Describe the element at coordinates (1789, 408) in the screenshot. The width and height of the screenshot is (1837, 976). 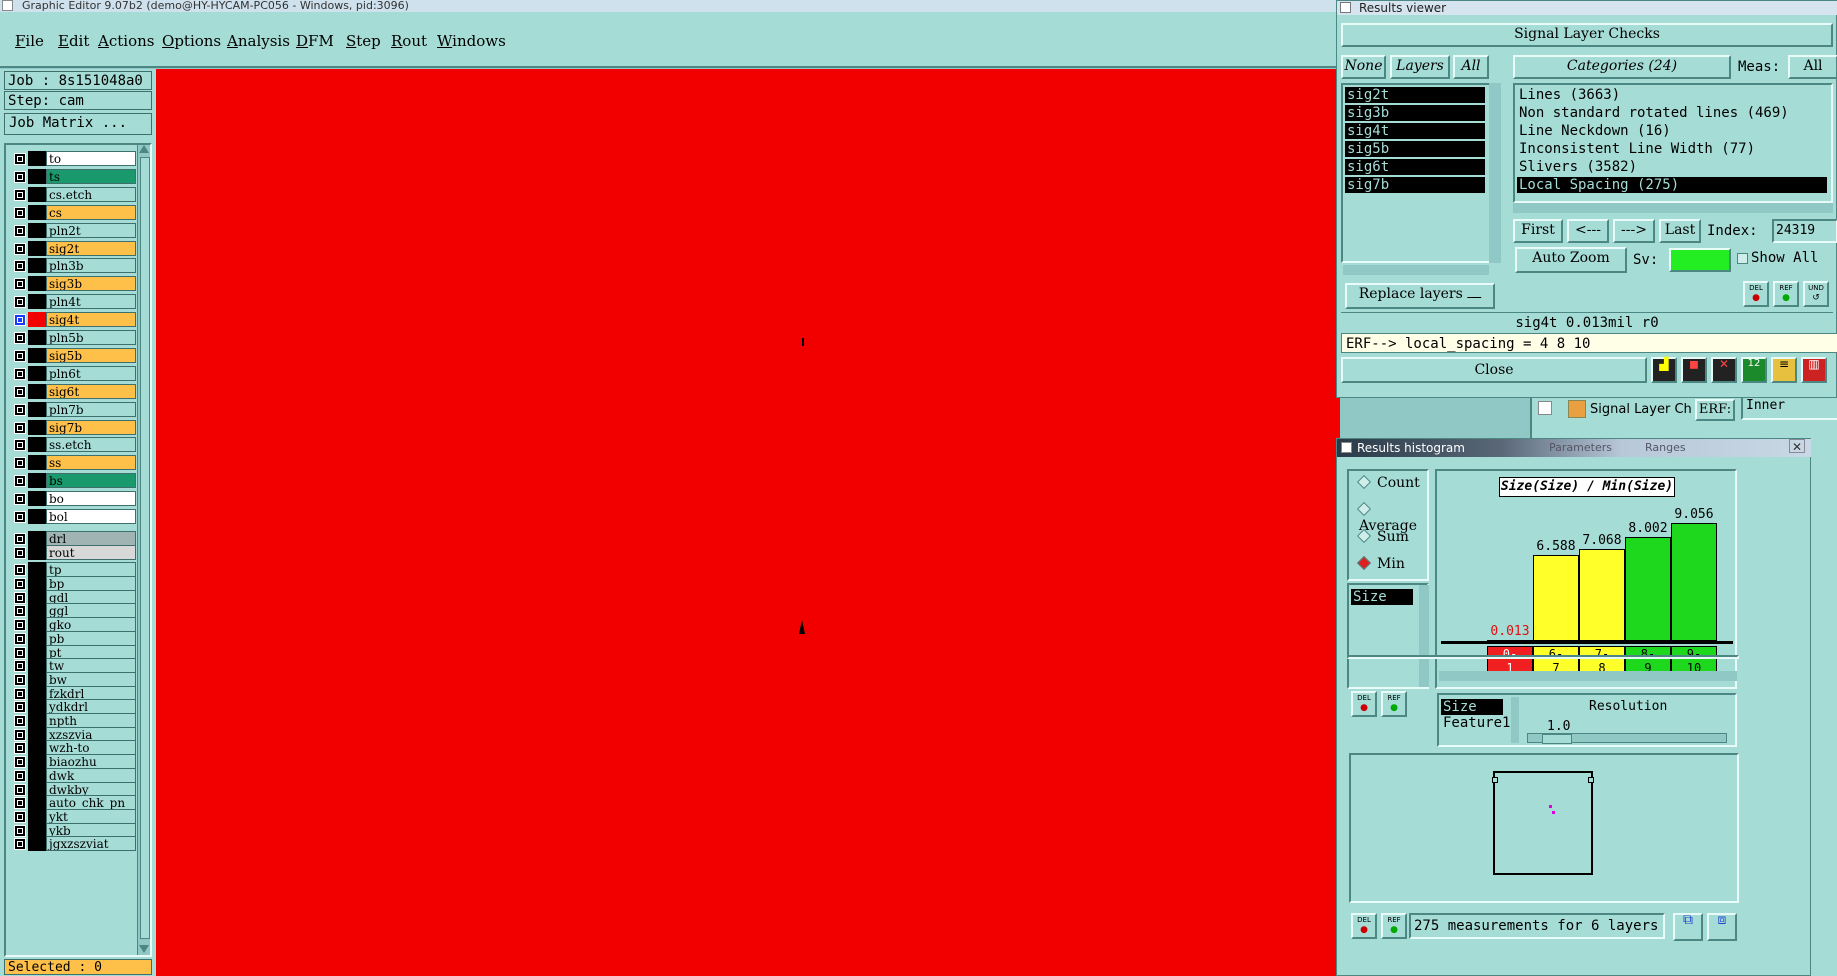
I see `erf-field: Inner` at that location.